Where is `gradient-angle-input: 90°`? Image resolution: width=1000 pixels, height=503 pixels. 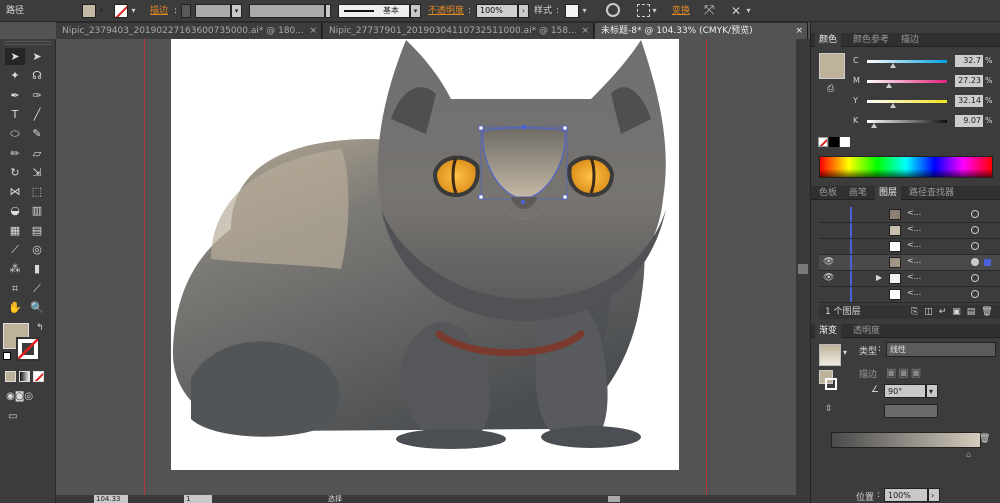 gradient-angle-input: 90° is located at coordinates (905, 391).